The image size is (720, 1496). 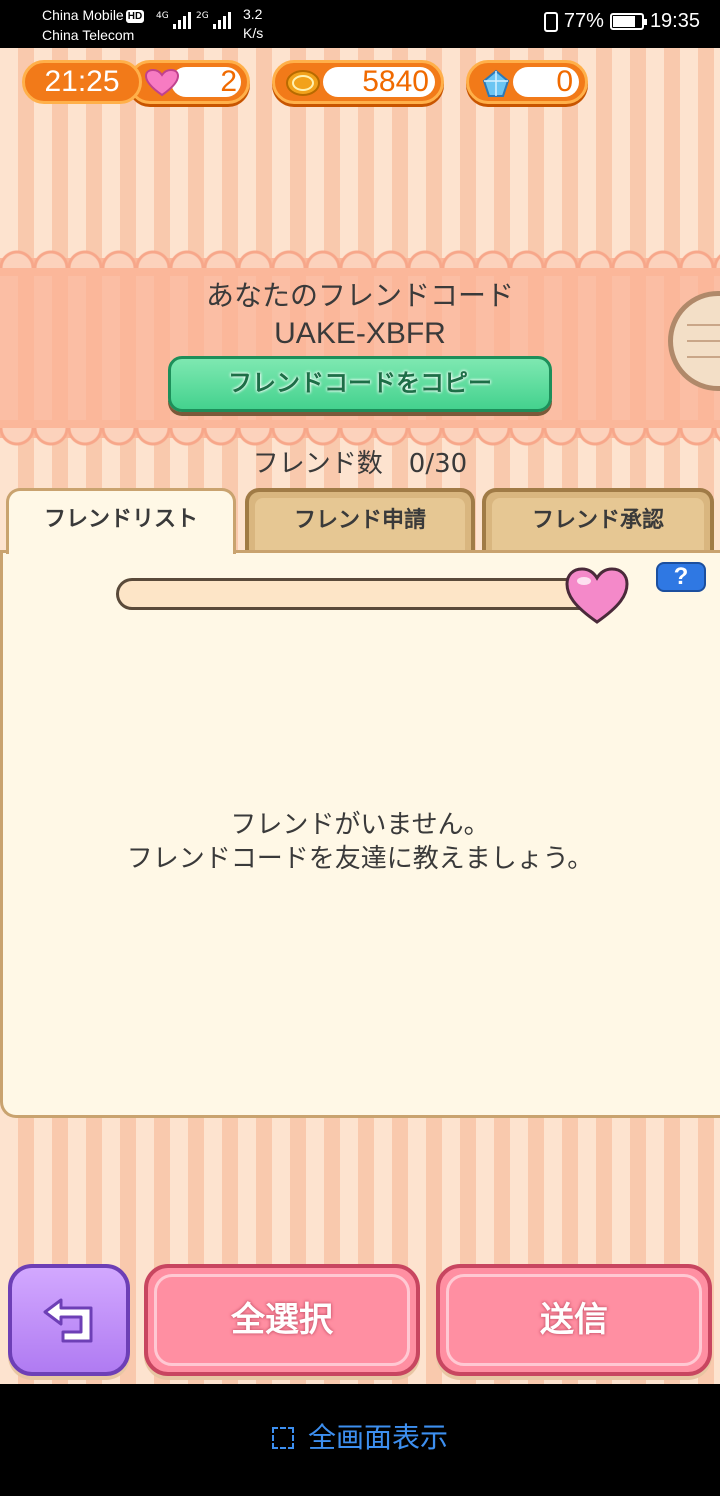 I want to click on friend-code-title: あなたのフレンドコード, so click(x=359, y=295).